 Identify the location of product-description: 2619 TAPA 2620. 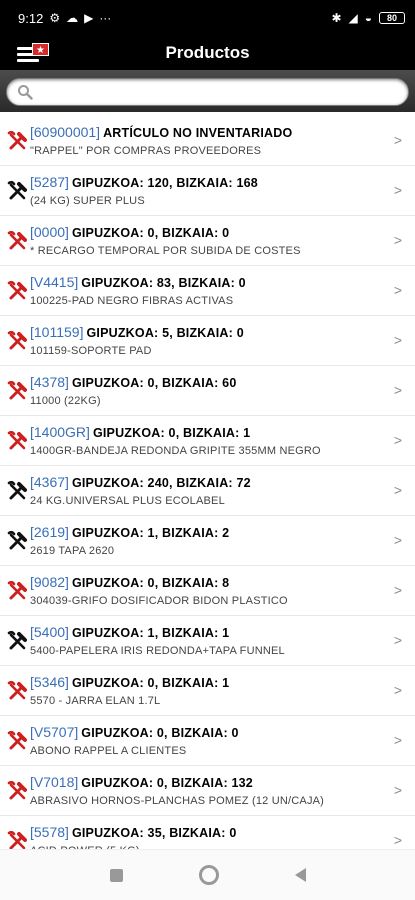
(72, 551).